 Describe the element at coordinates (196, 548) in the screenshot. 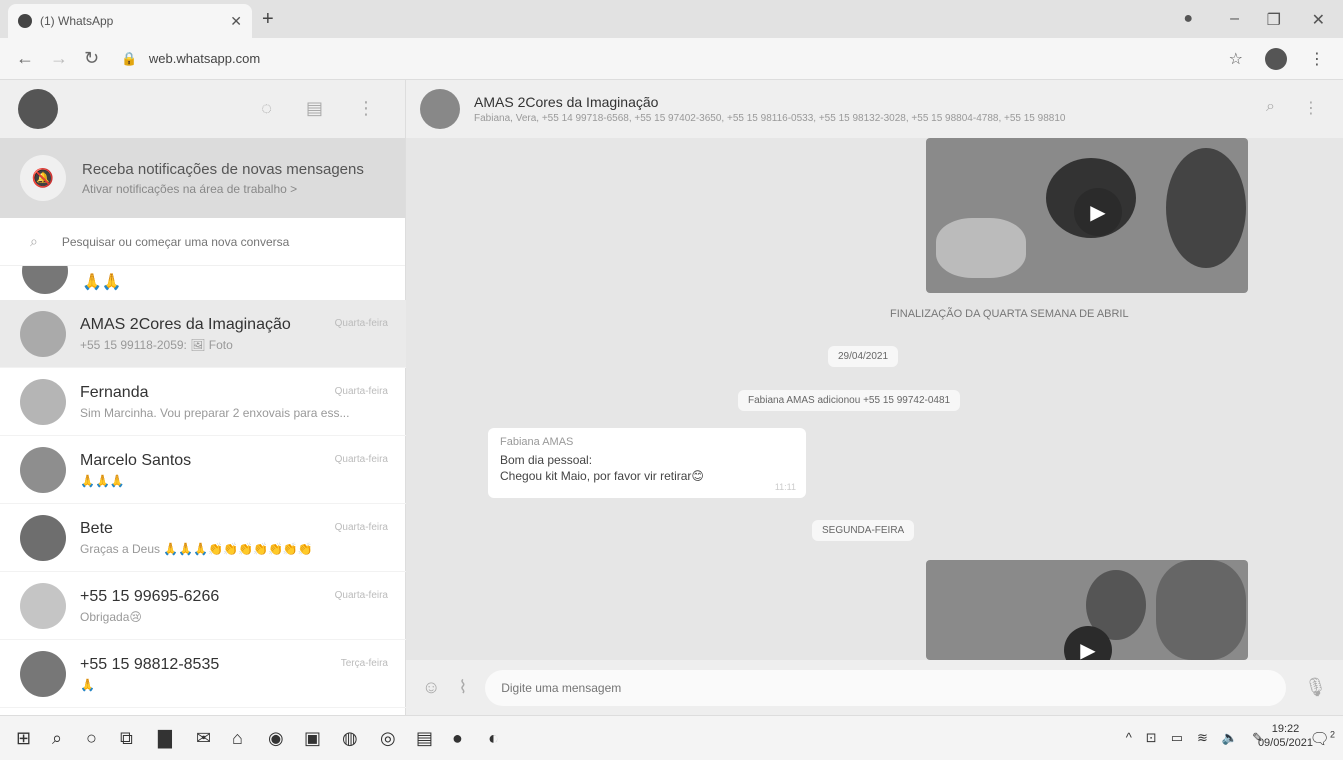

I see `chat-preview: Graças a Deus 🙏🙏🙏👏👏👏👏👏👏👏` at that location.